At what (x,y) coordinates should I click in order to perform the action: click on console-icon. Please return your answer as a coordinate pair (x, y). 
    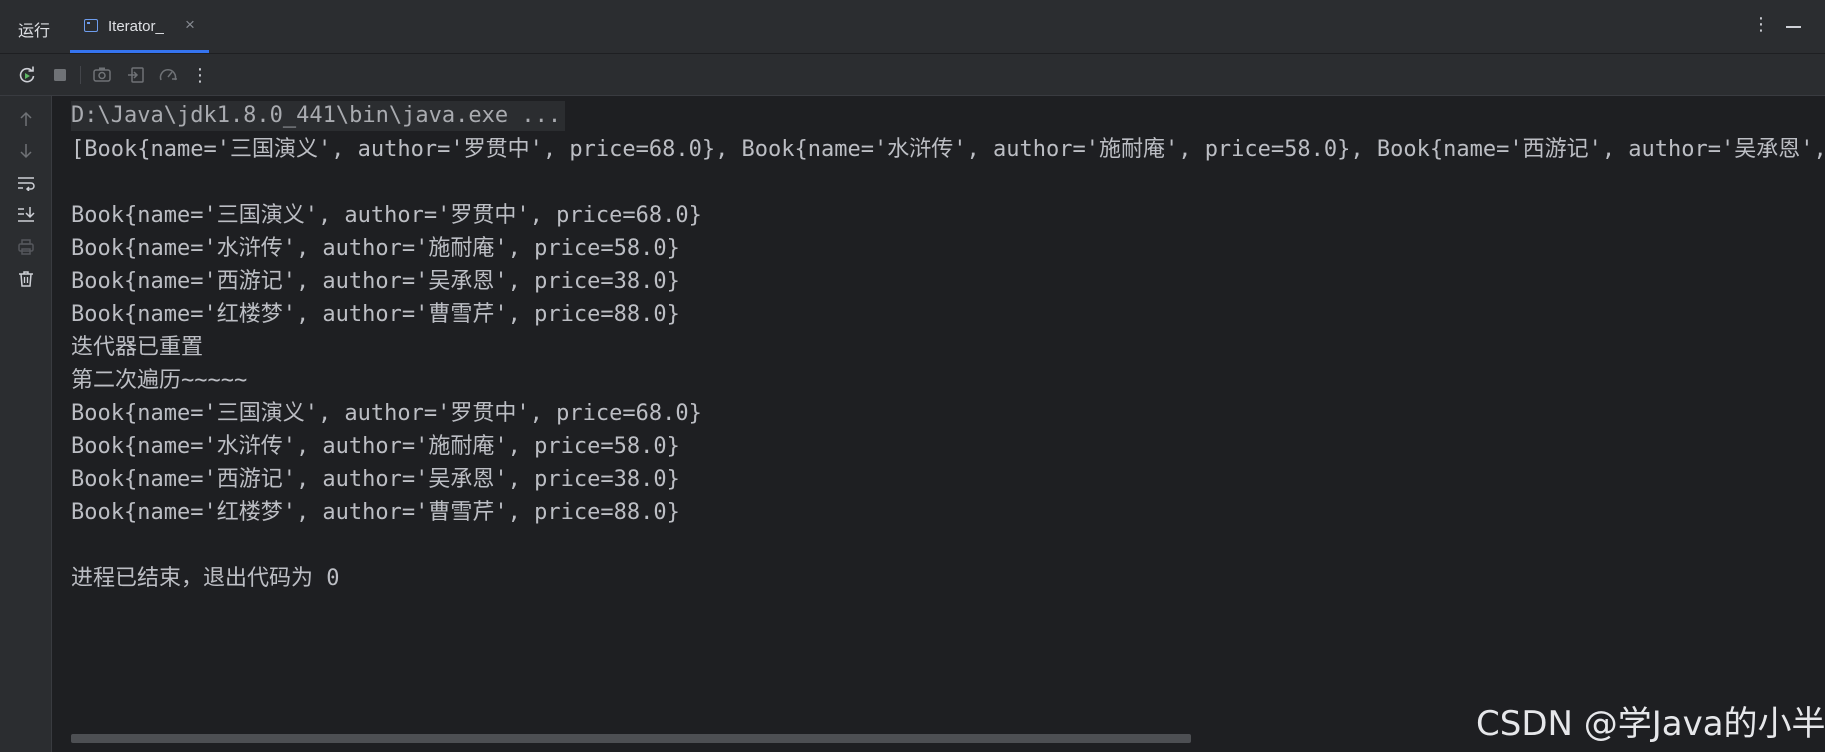
    Looking at the image, I should click on (91, 25).